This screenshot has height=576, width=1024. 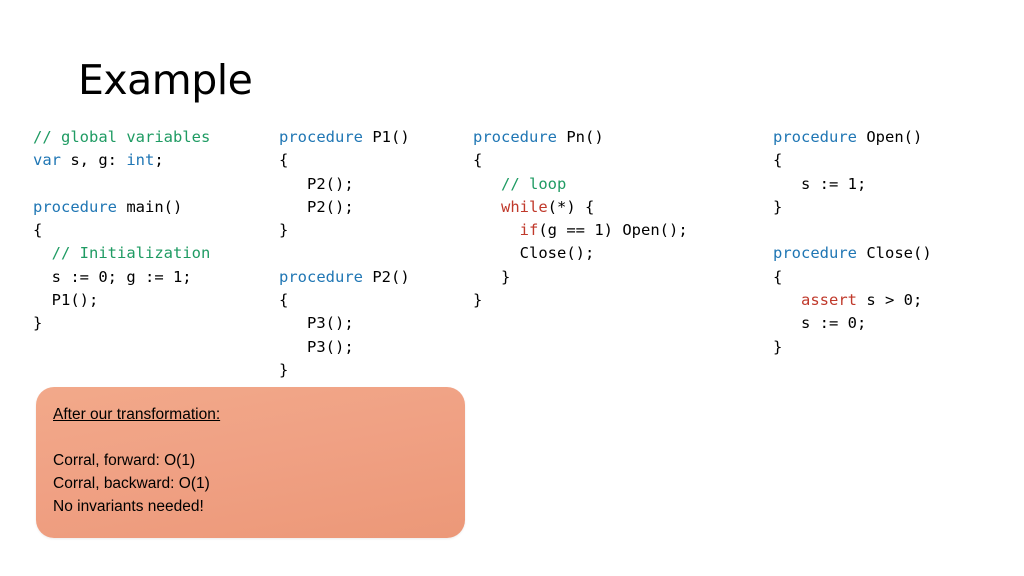 What do you see at coordinates (165, 80) in the screenshot?
I see `page-title: Example` at bounding box center [165, 80].